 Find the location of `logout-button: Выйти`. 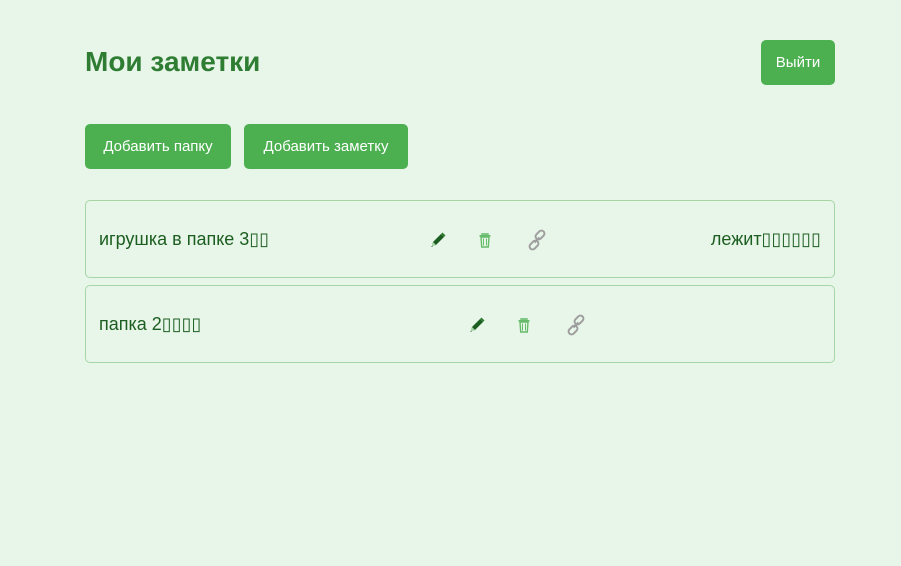

logout-button: Выйти is located at coordinates (798, 62).